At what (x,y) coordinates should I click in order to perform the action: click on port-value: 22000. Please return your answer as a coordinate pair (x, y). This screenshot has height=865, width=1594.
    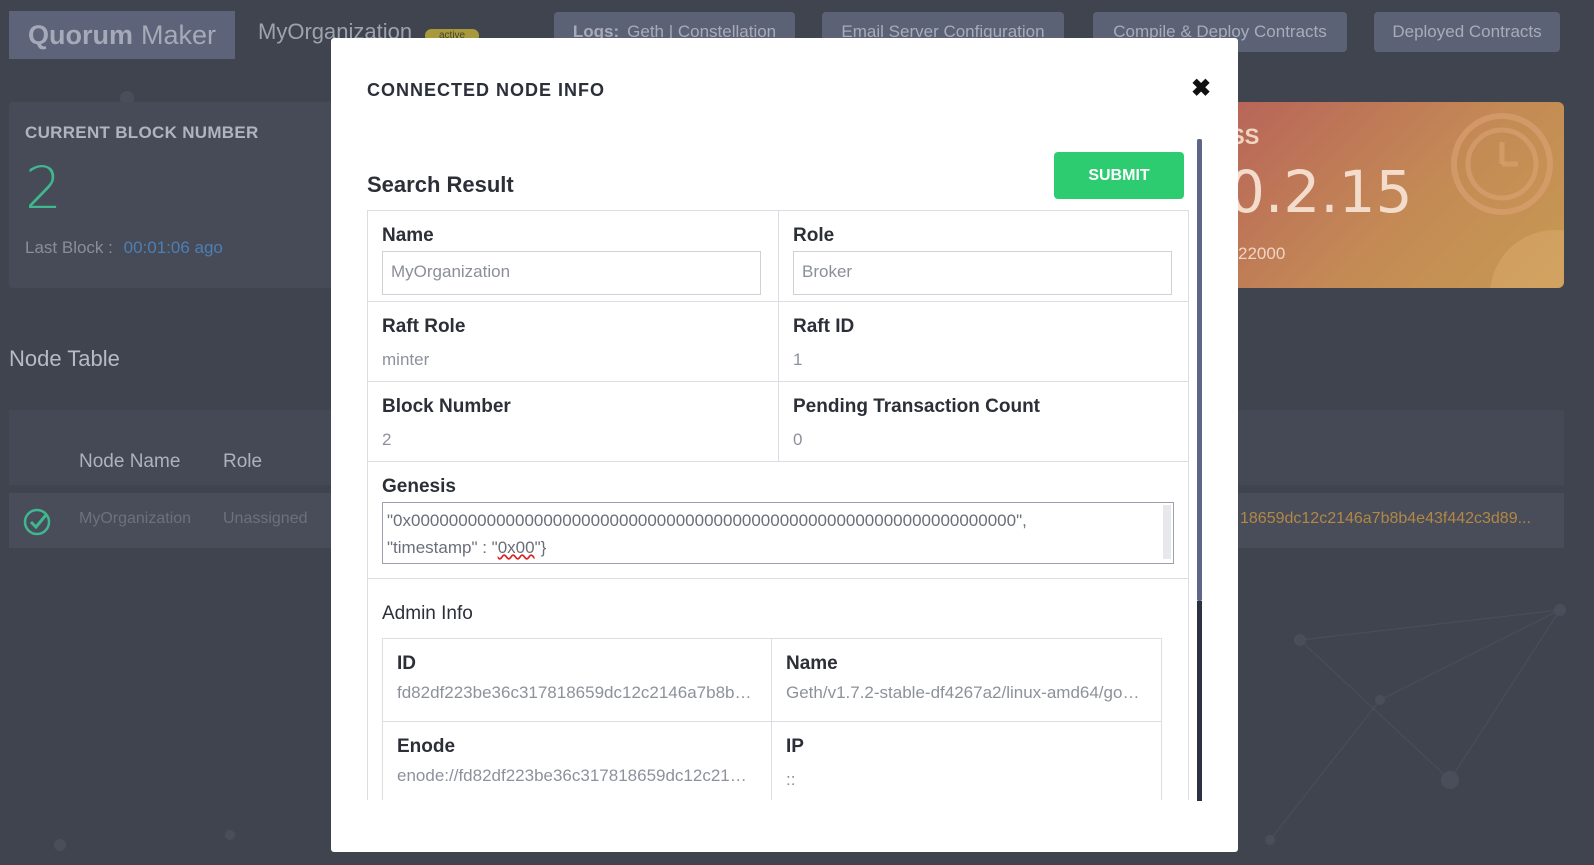
    Looking at the image, I should click on (1262, 253).